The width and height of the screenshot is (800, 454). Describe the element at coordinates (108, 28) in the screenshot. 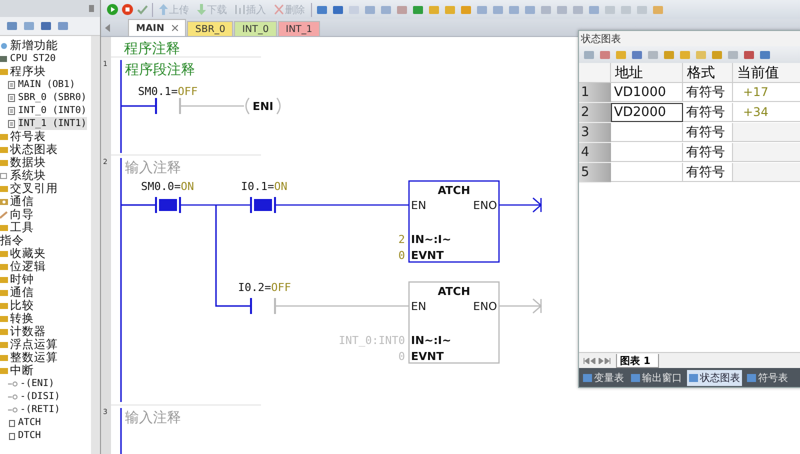

I see `scroll-left-icon` at that location.